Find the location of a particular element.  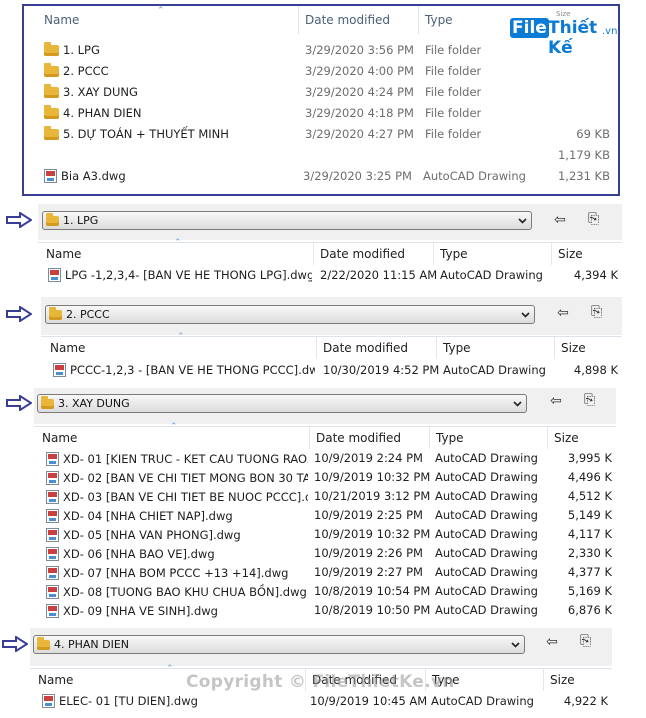

logo-file: File is located at coordinates (529, 28).